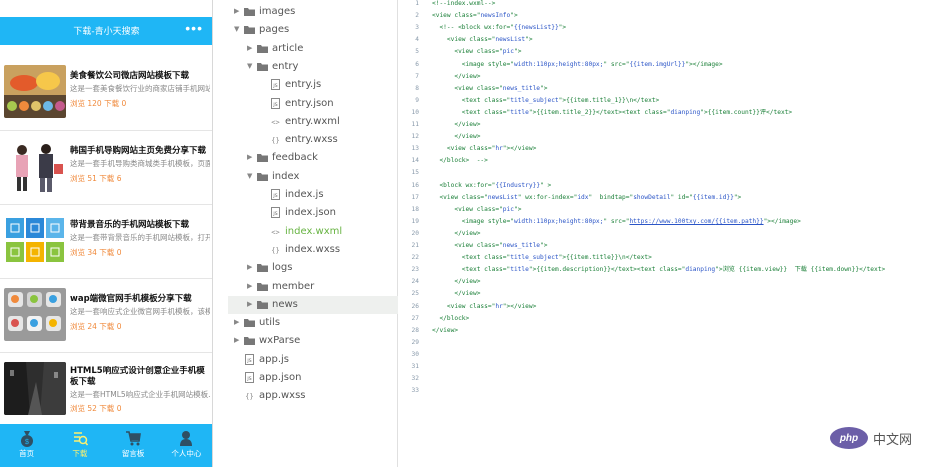 Image resolution: width=936 pixels, height=467 pixels. Describe the element at coordinates (313, 360) in the screenshot. I see `tree-file-app-js: JS app.js` at that location.